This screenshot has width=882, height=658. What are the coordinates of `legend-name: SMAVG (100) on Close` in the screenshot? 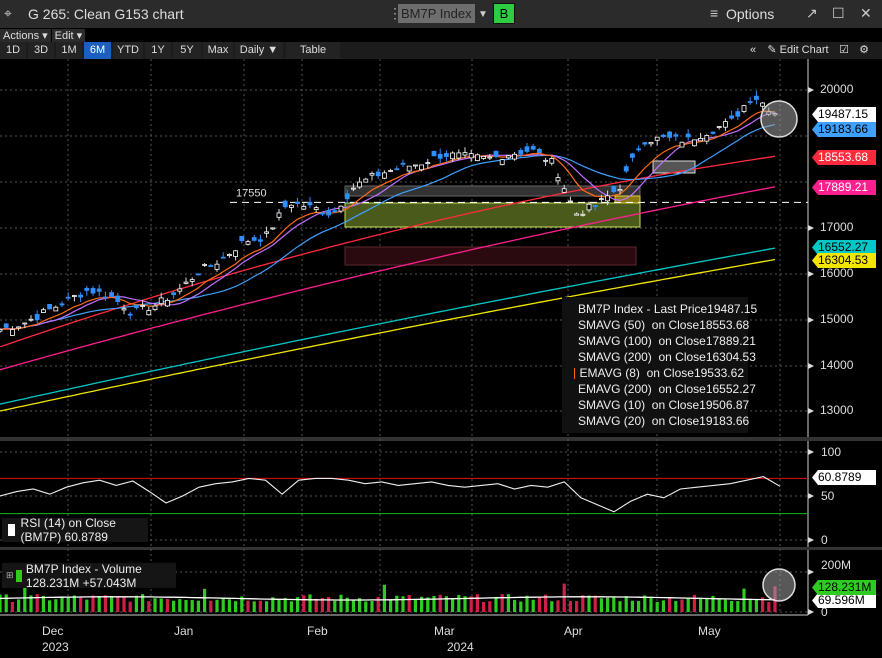 It's located at (642, 341).